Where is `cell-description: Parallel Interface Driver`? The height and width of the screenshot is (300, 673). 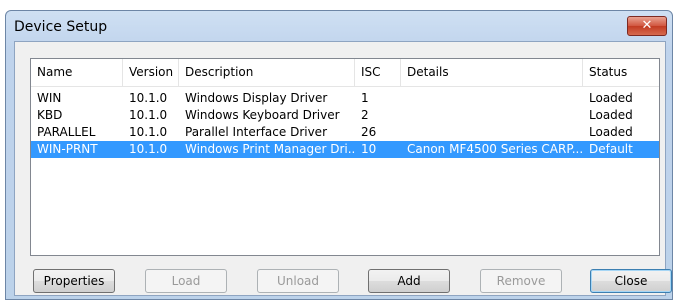
cell-description: Parallel Interface Driver is located at coordinates (256, 132).